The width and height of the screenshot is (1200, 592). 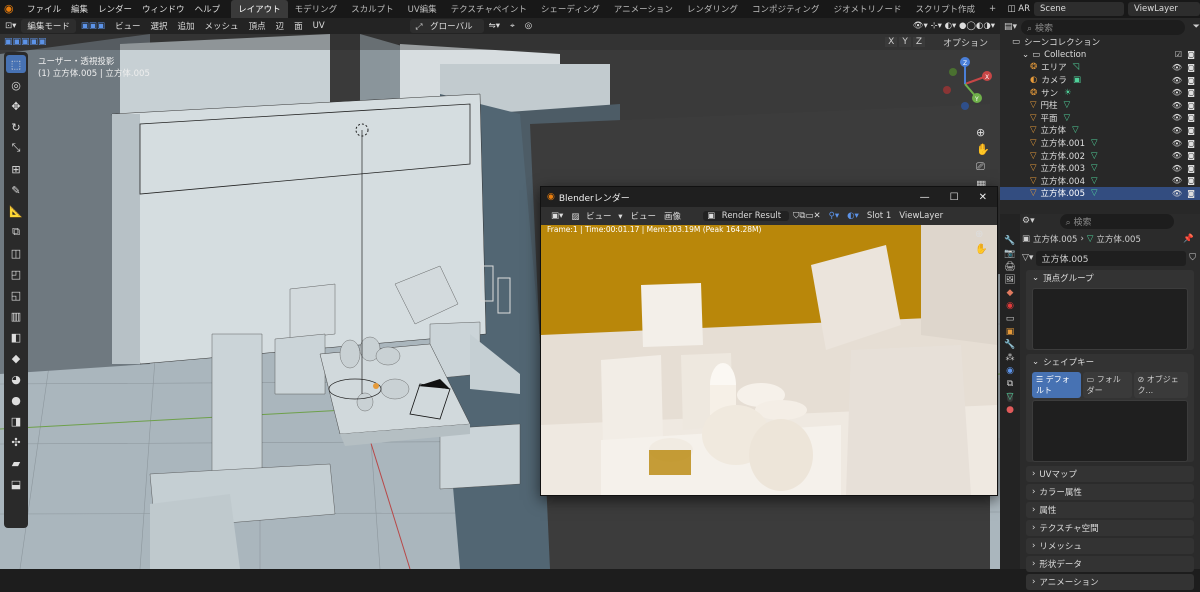 I want to click on section-attributes: › 属性, so click(x=1110, y=510).